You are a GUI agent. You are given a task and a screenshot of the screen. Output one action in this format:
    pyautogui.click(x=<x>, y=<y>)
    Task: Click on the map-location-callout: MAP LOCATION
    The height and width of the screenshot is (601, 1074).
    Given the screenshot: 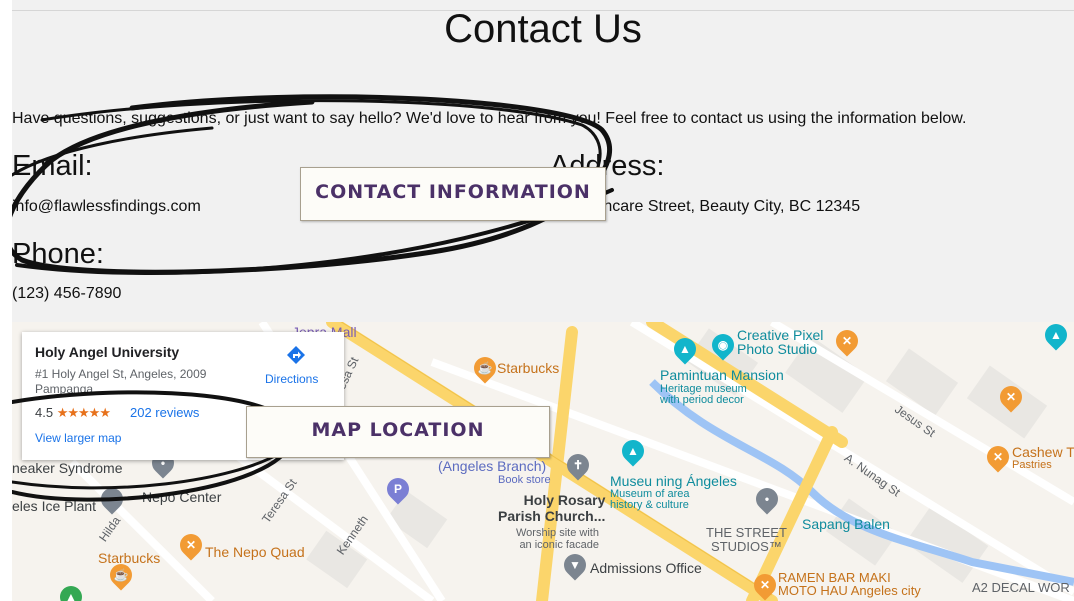 What is the action you would take?
    pyautogui.click(x=398, y=432)
    